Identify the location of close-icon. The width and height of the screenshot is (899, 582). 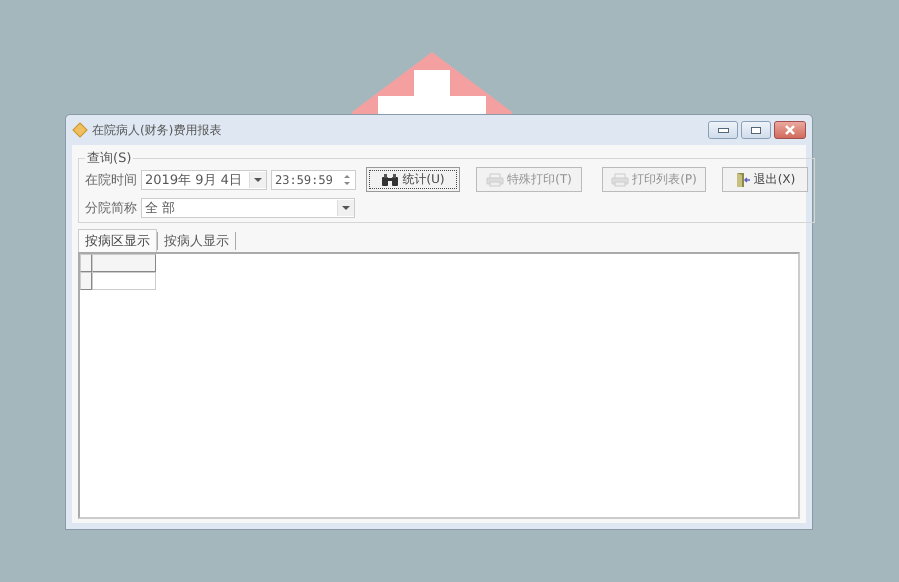
(790, 130).